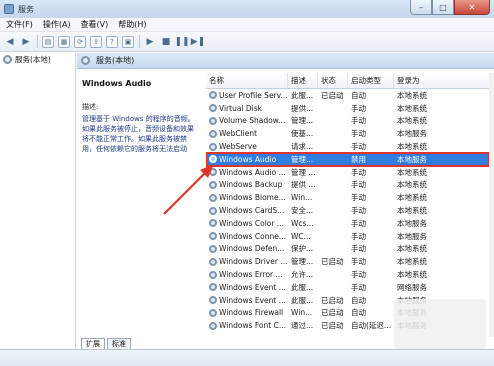 This screenshot has width=494, height=366. I want to click on service-row: Windows Error ... 允许... 手动 本地系统, so click(347, 274).